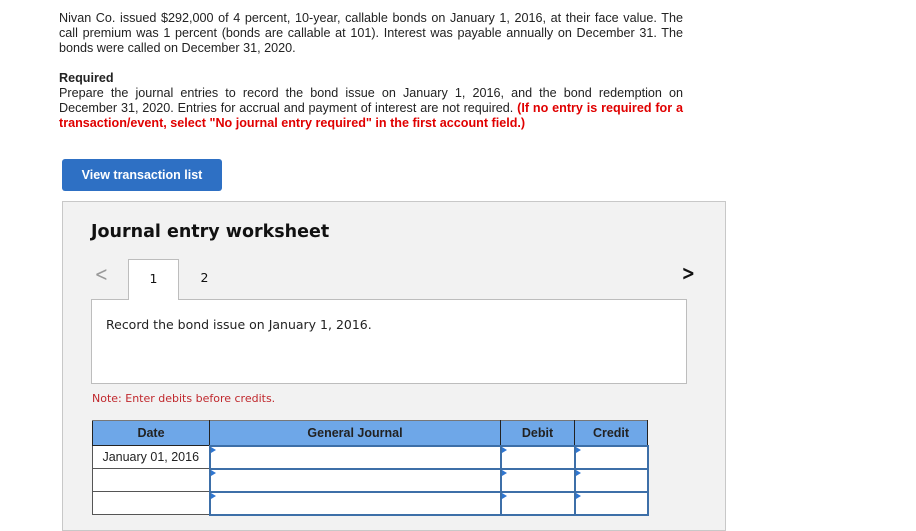  What do you see at coordinates (101, 274) in the screenshot?
I see `chevron-left-icon: <` at bounding box center [101, 274].